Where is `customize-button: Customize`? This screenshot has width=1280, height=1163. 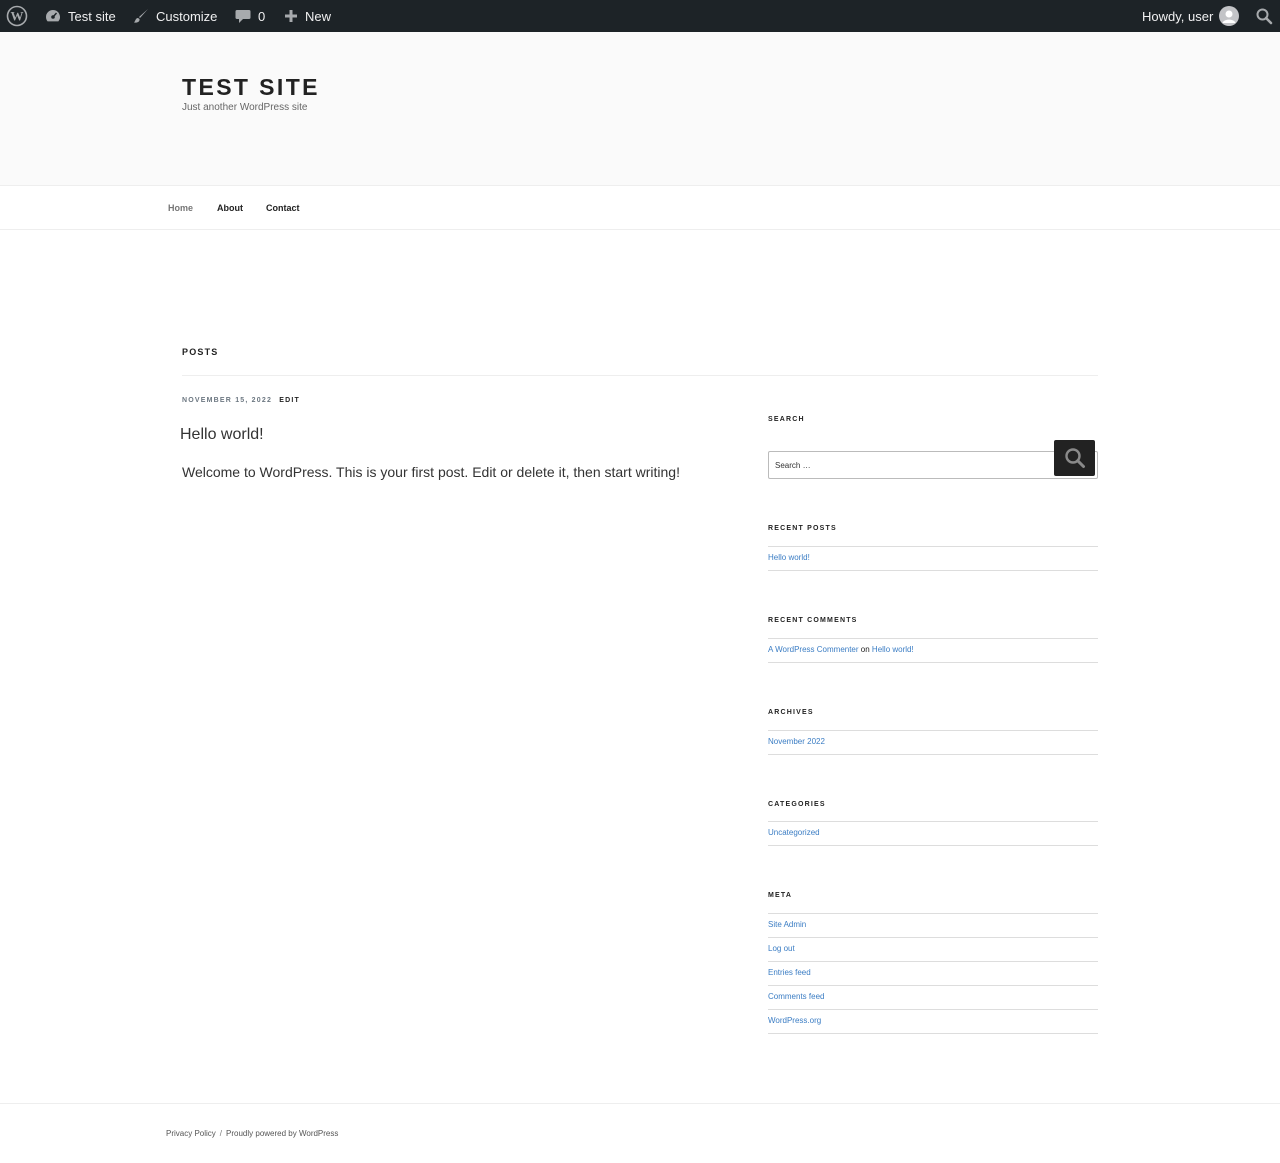 customize-button: Customize is located at coordinates (174, 16).